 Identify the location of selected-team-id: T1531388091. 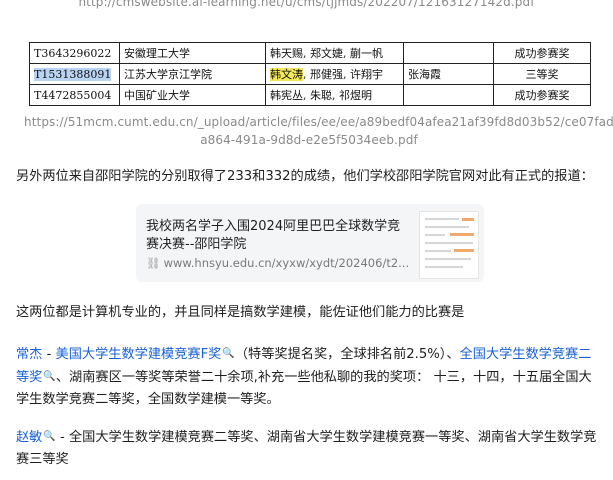
(73, 74).